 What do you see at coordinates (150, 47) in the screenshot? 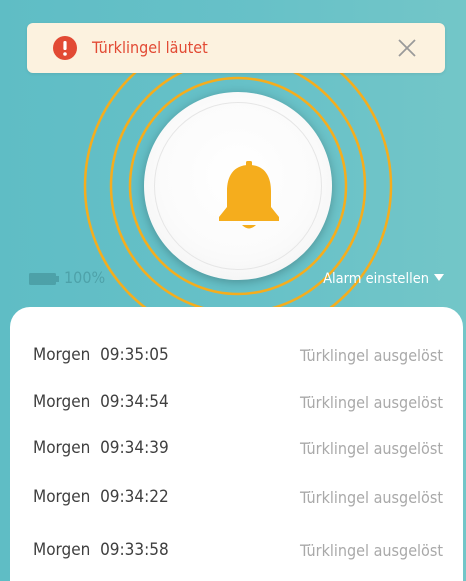
I see `notification-message: Türklingel läutet` at bounding box center [150, 47].